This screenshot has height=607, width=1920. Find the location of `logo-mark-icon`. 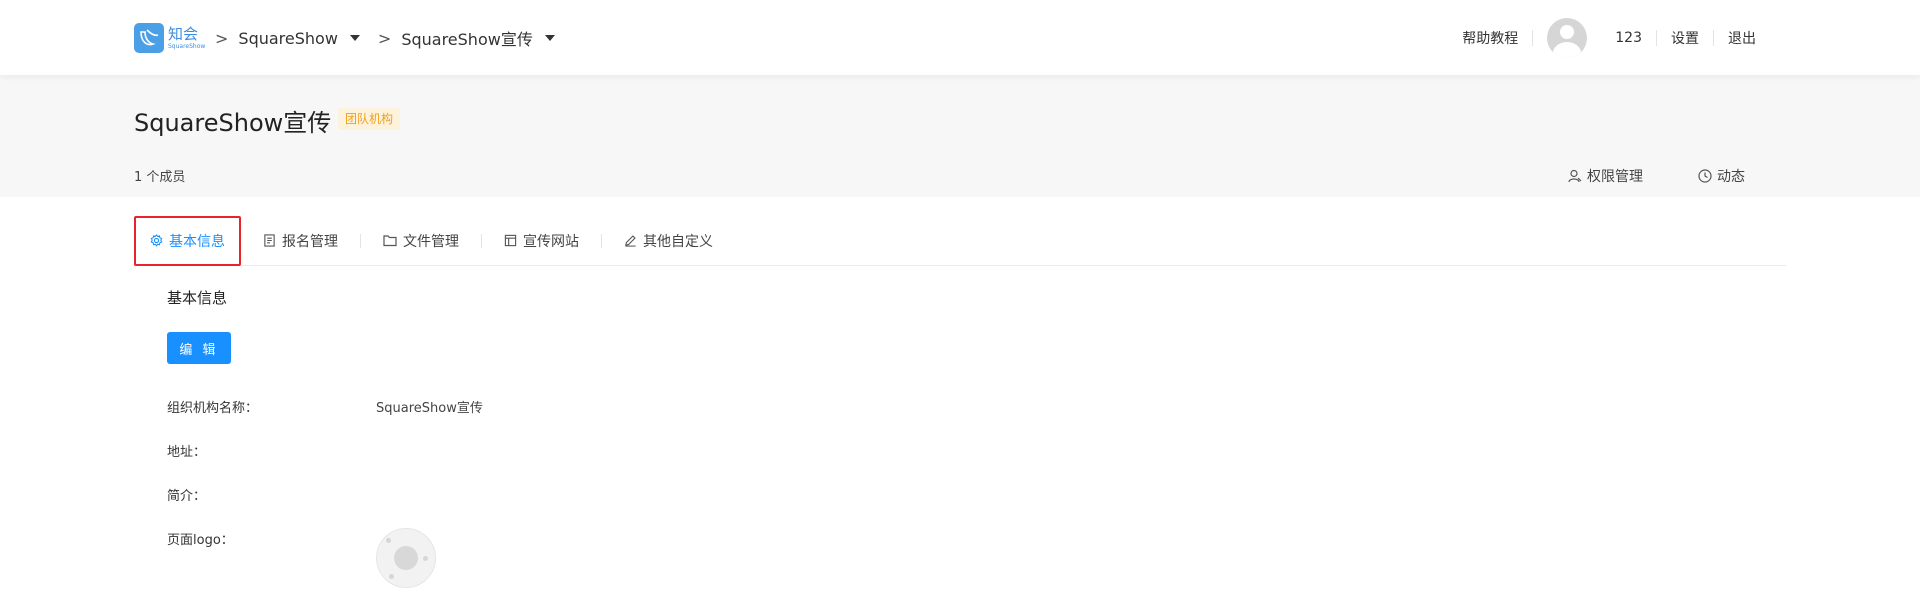

logo-mark-icon is located at coordinates (149, 38).